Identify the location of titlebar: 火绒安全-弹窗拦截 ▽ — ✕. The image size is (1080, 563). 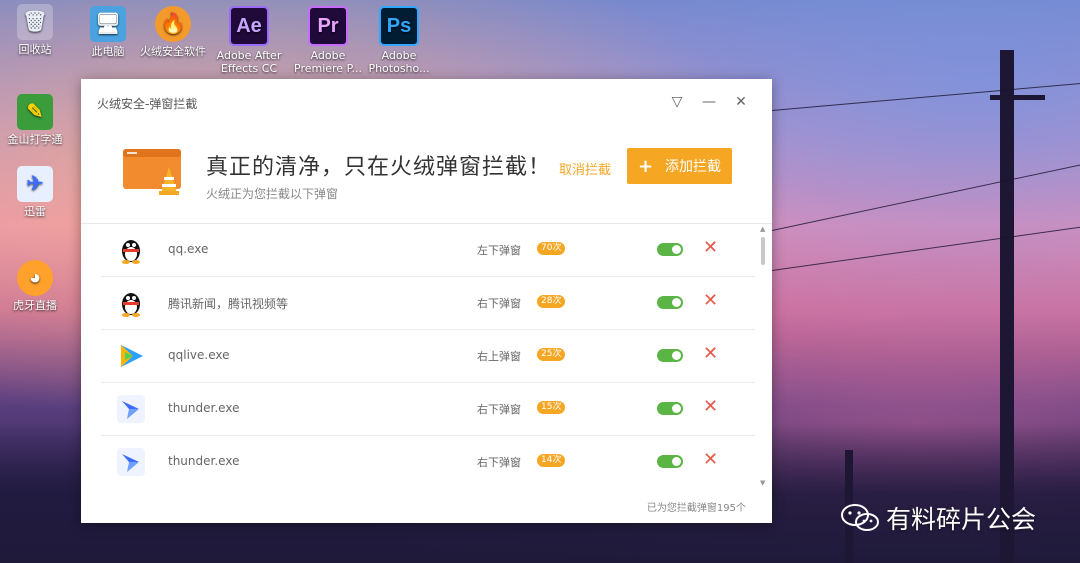
(426, 102).